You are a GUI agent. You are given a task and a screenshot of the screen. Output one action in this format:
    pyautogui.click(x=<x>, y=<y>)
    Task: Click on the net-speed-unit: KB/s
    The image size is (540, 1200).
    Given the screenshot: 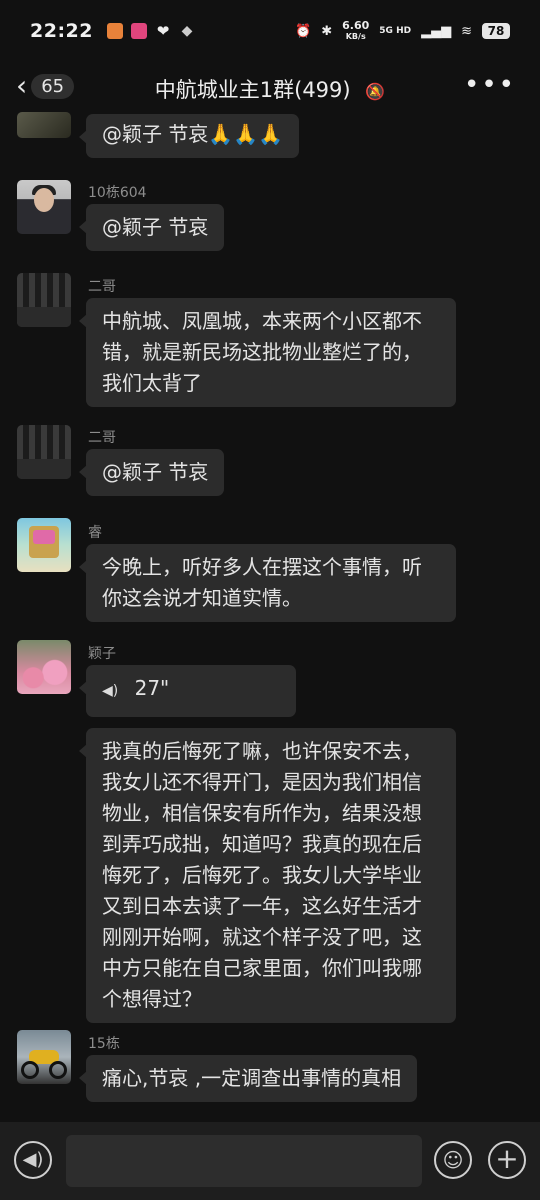 What is the action you would take?
    pyautogui.click(x=355, y=36)
    